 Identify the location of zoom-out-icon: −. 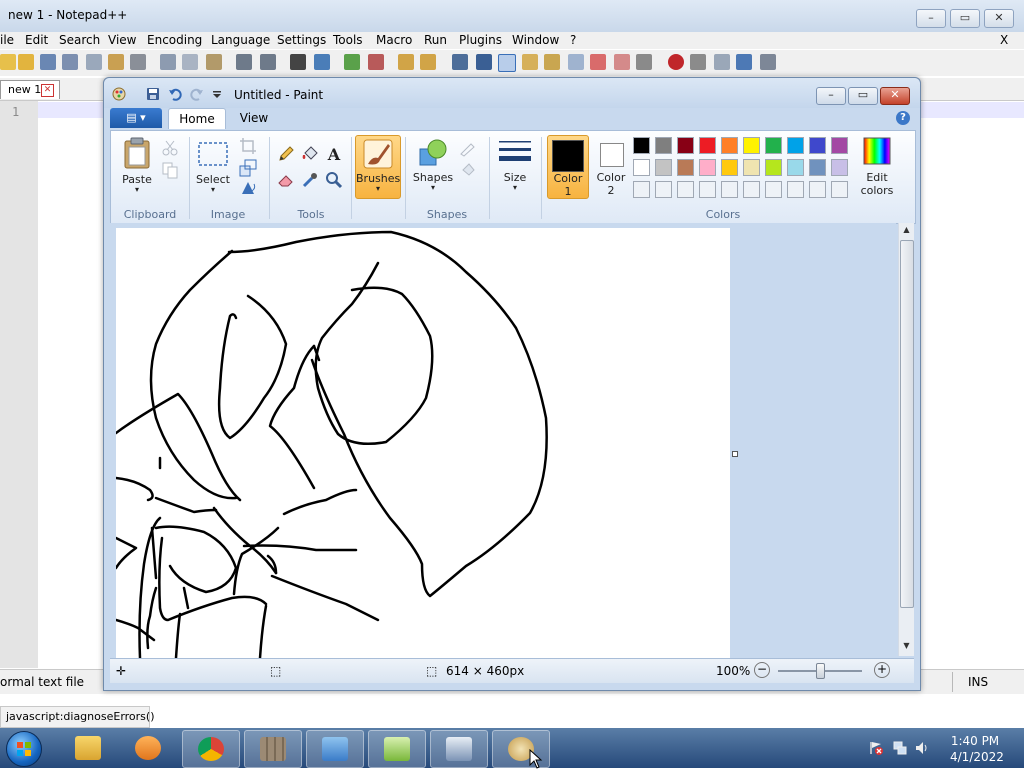
(762, 670).